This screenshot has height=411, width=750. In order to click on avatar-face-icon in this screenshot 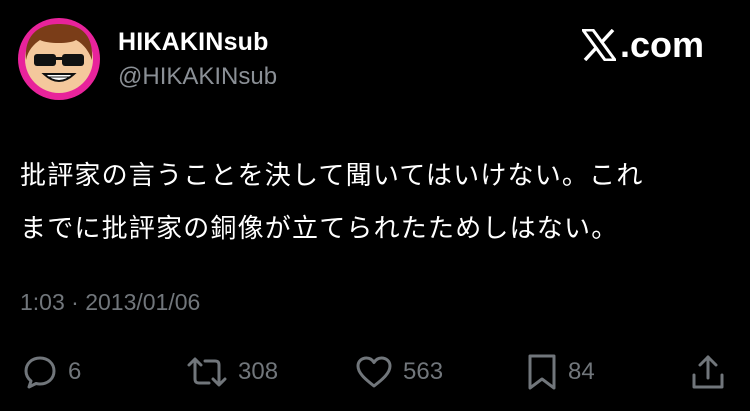, I will do `click(59, 58)`.